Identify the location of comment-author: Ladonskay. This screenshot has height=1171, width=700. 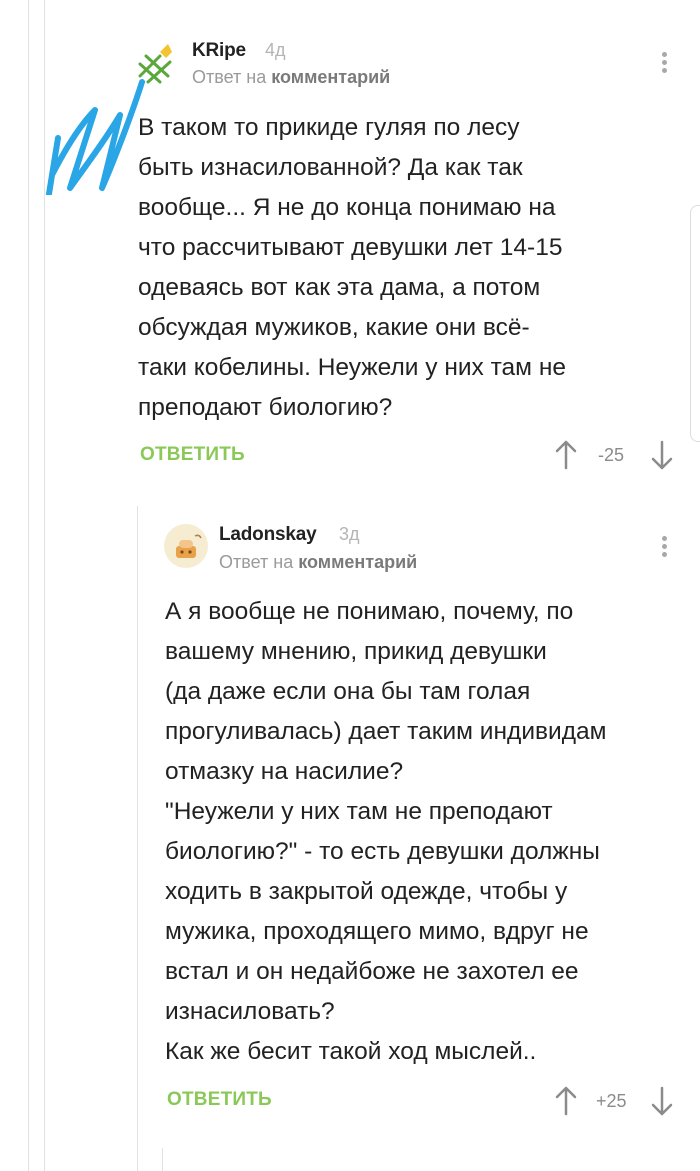
(268, 535).